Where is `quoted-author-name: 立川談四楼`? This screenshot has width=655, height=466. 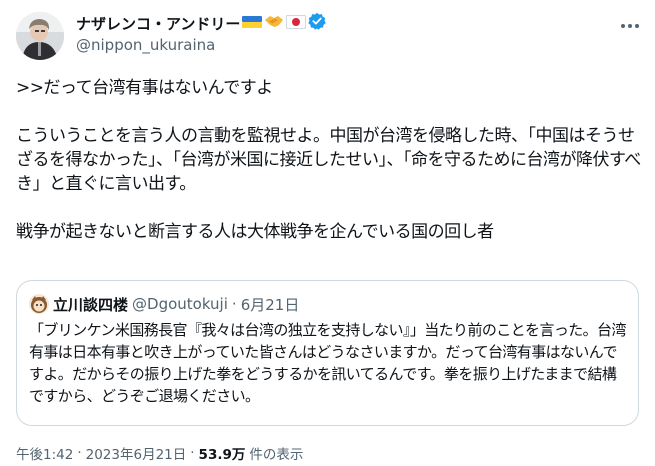
quoted-author-name: 立川談四楼 is located at coordinates (90, 304).